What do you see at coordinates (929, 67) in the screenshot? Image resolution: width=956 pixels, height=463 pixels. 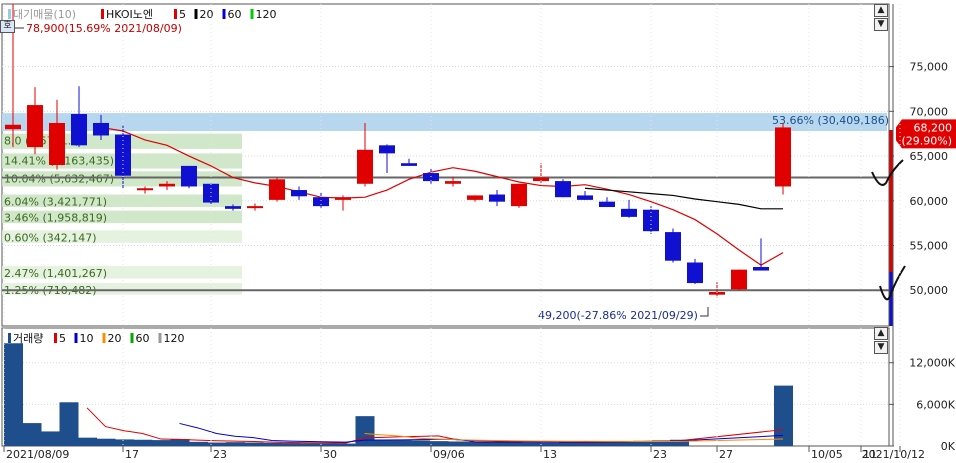 I see `price-tick-label: 75,000` at bounding box center [929, 67].